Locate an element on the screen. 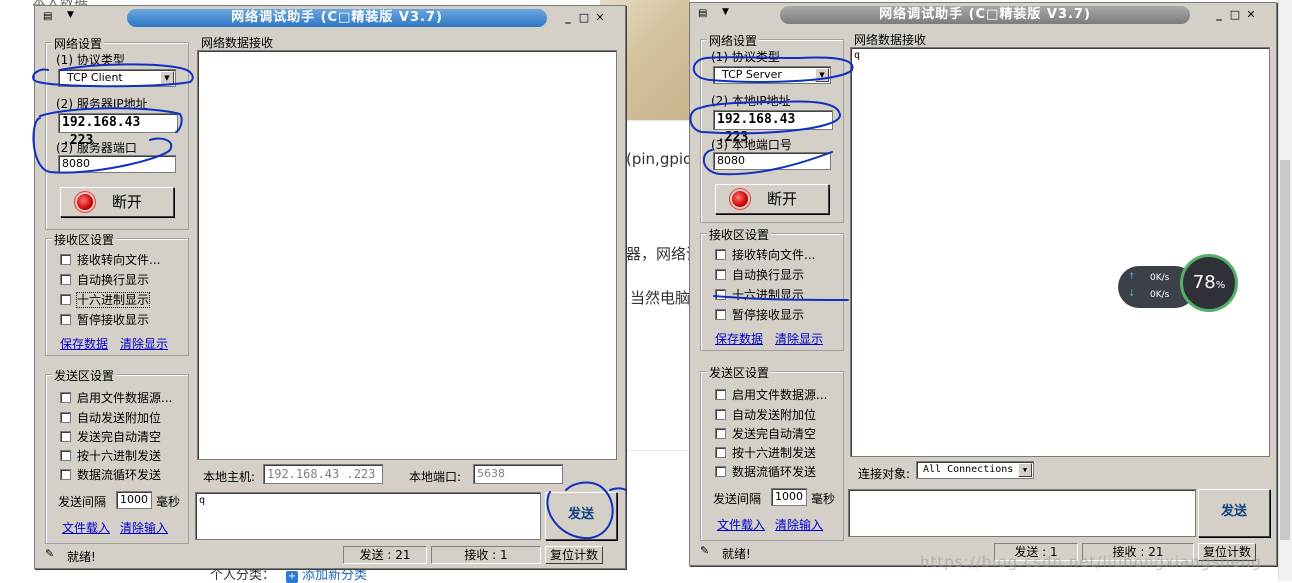  bg-text-pin: (pin,gpio is located at coordinates (659, 159).